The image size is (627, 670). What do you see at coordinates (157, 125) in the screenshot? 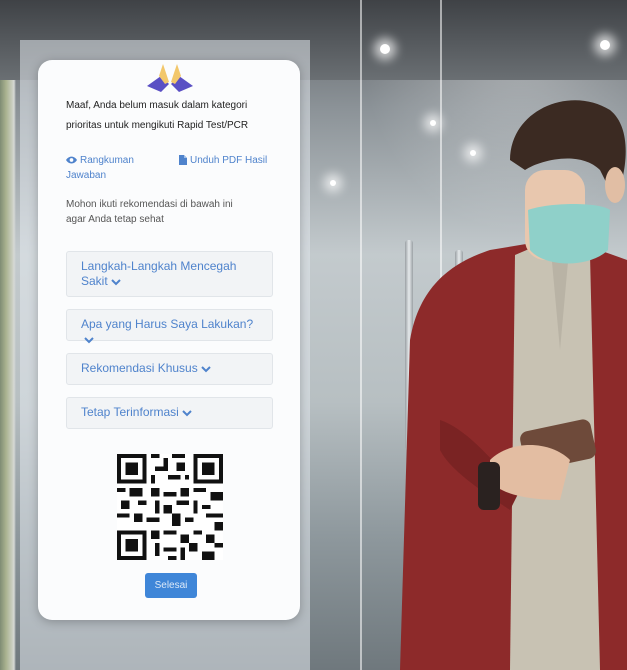
I see `message-line-2: prioritas untuk mengikuti Rapid Test/PCR` at bounding box center [157, 125].